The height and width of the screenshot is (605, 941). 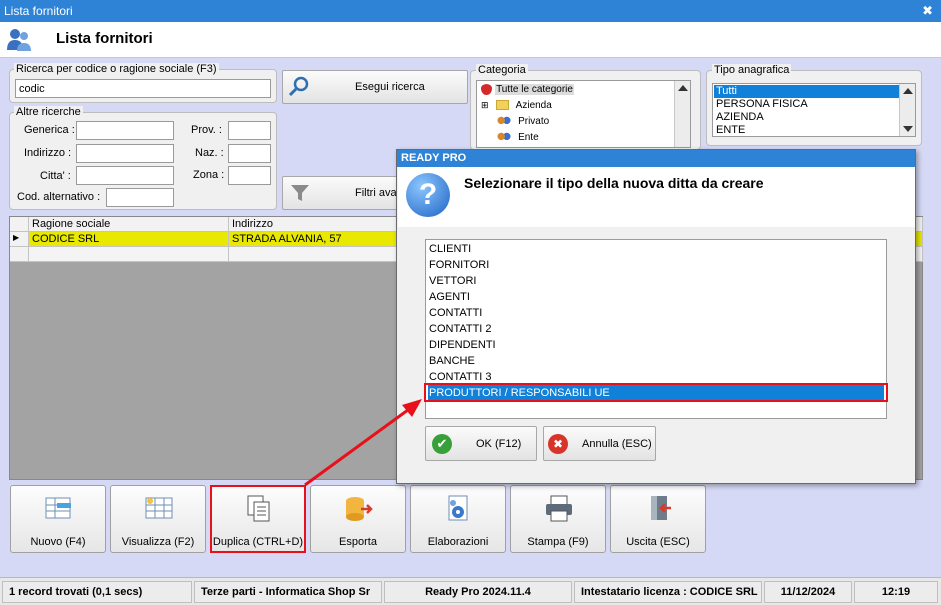 What do you see at coordinates (158, 542) in the screenshot?
I see `view-button-label: Visualizza (F2)` at bounding box center [158, 542].